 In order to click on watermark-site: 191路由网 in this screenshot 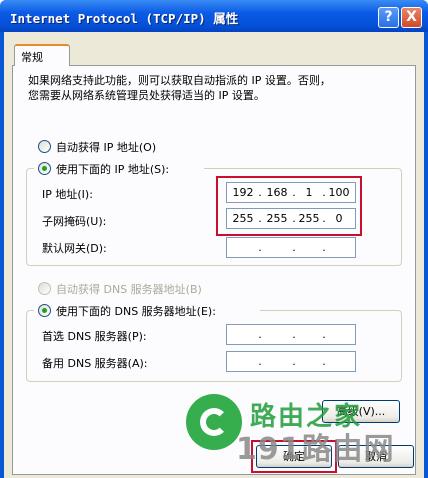, I will do `click(315, 449)`.